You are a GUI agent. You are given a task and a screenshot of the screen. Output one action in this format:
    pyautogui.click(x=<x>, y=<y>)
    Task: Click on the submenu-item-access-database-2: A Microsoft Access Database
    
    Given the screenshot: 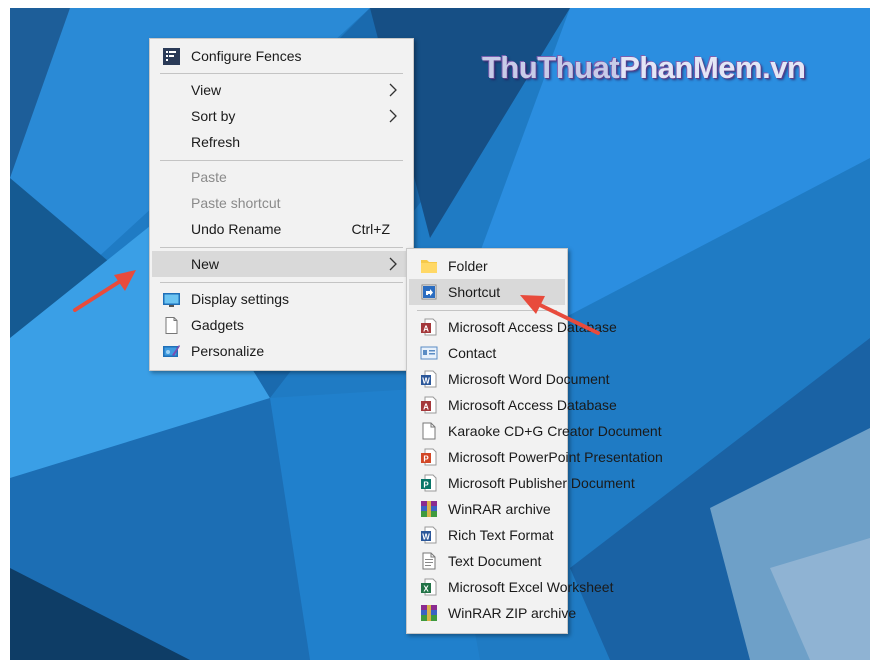 What is the action you would take?
    pyautogui.click(x=513, y=405)
    